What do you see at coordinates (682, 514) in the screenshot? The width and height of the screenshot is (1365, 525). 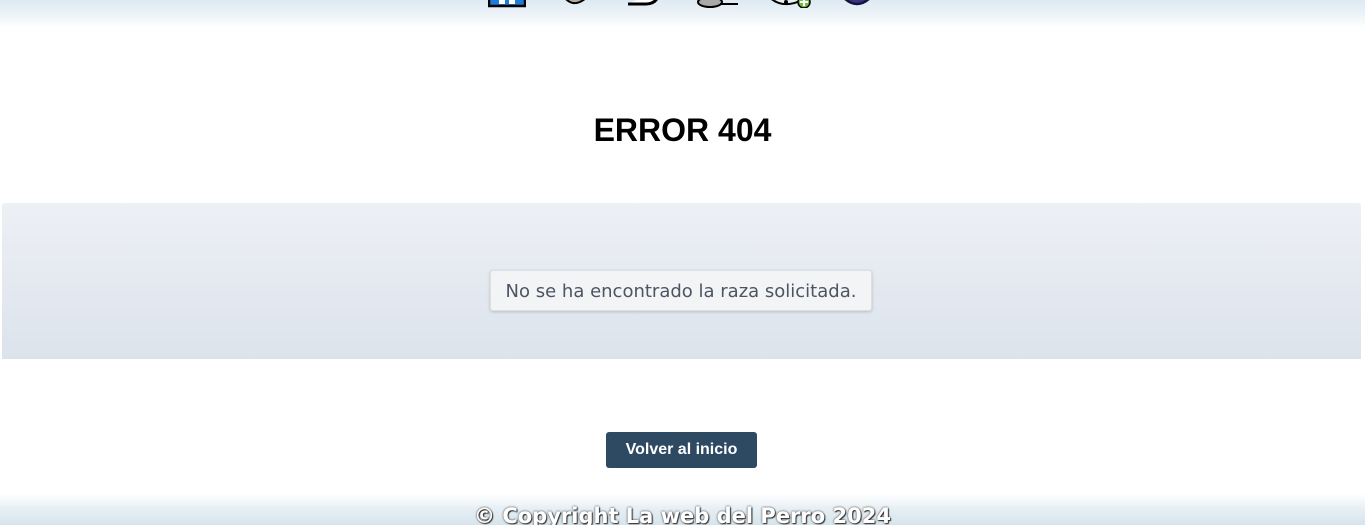 I see `copyright-text: © Copyright La web del Perro 2024` at bounding box center [682, 514].